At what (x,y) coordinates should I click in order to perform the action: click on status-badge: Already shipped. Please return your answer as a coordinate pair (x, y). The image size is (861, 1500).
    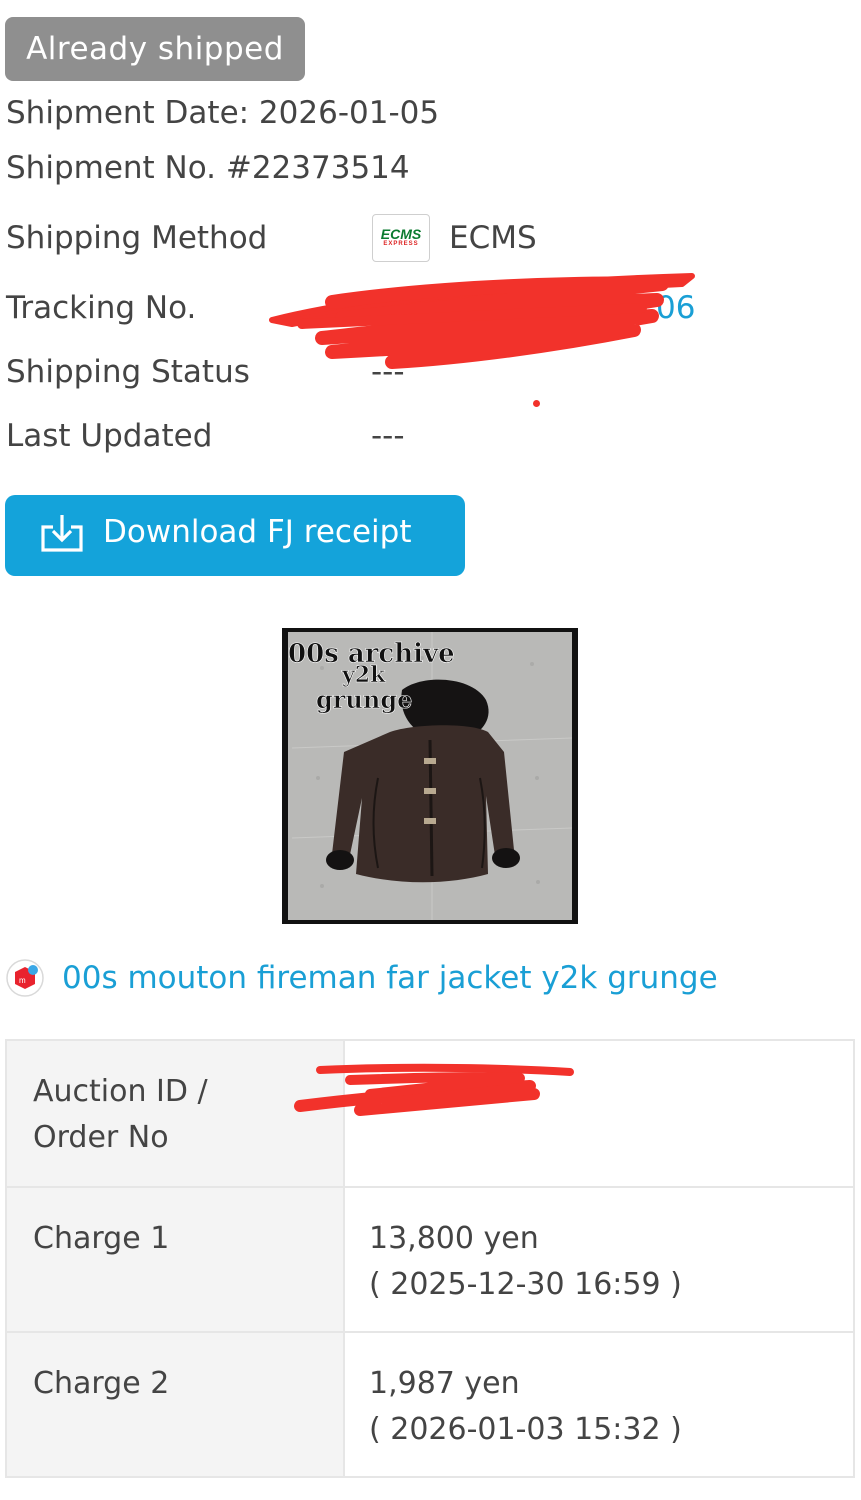
    Looking at the image, I should click on (155, 49).